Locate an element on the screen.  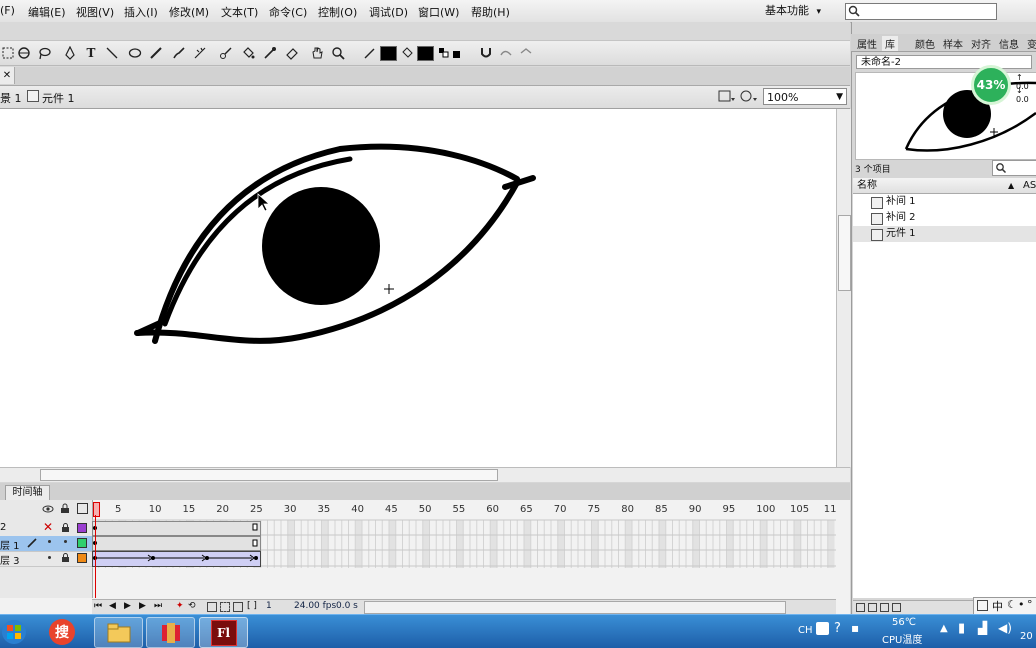
vertical-scroll-thumb is located at coordinates (844, 253).